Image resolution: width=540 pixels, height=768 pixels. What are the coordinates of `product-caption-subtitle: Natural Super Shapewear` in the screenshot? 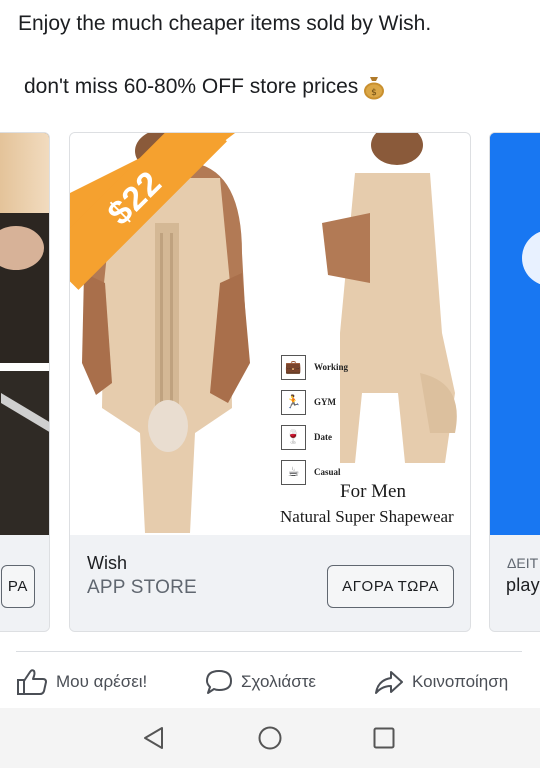 It's located at (367, 516).